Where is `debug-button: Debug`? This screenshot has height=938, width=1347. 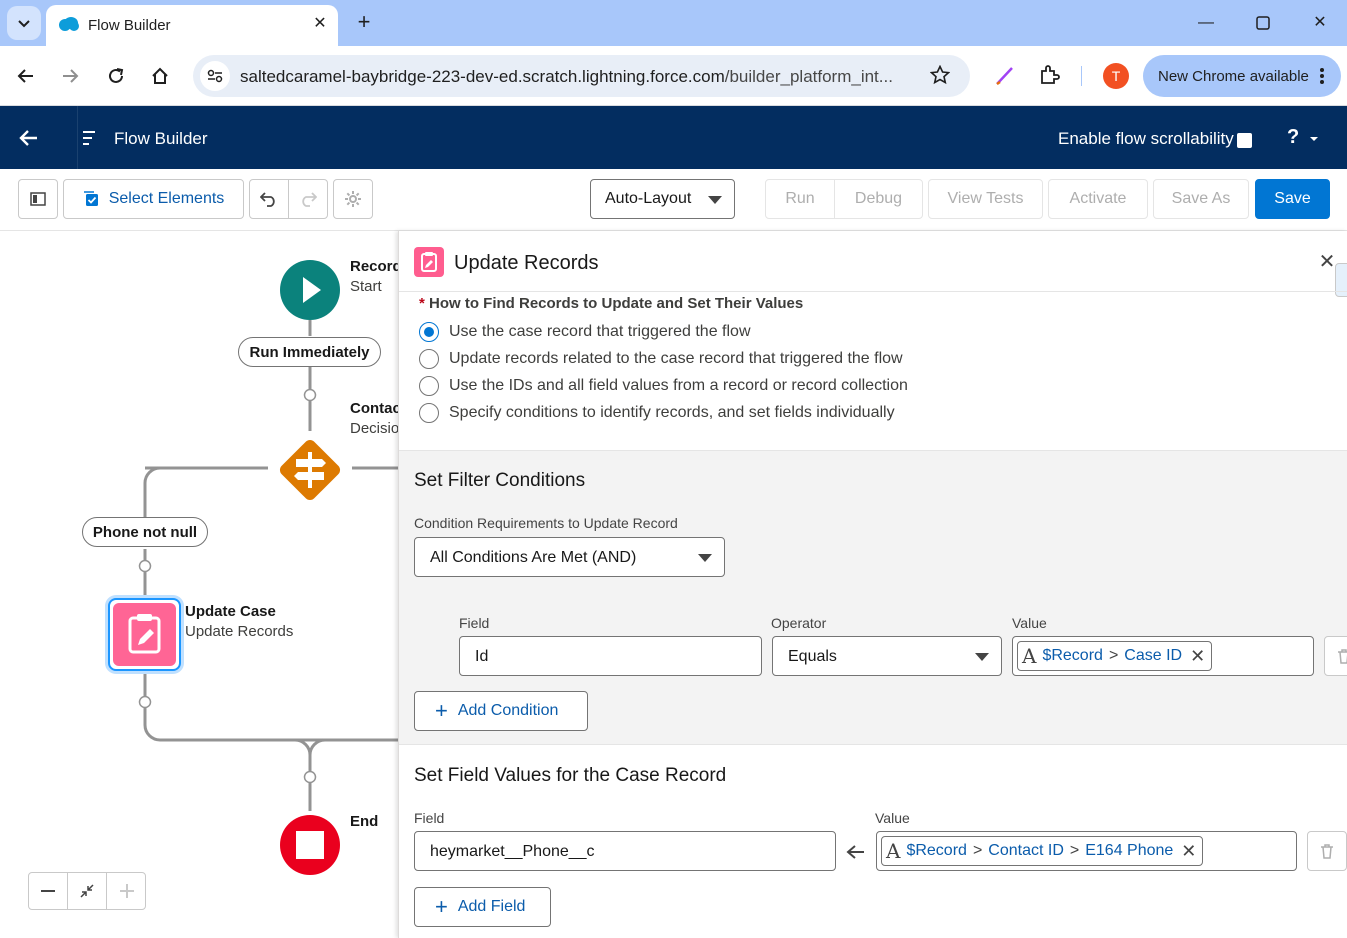
debug-button: Debug is located at coordinates (878, 199).